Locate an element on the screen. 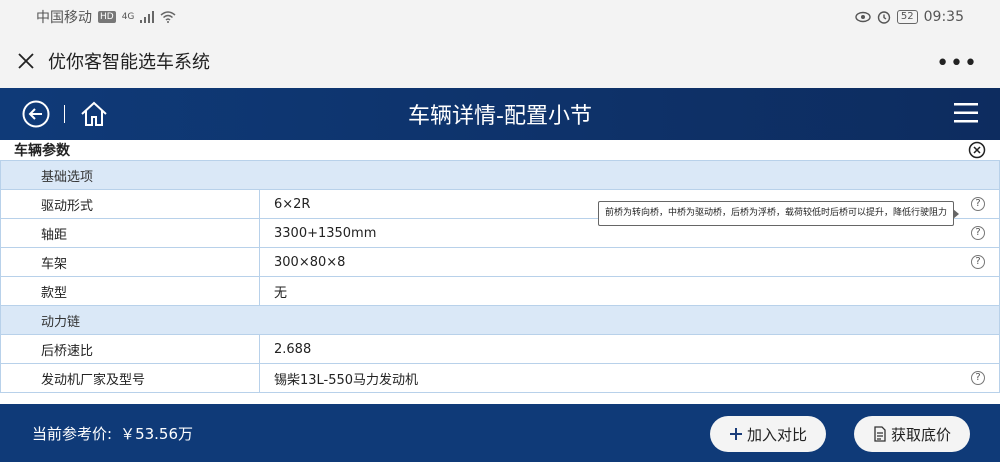 The image size is (1000, 462). param-value: 6×2R is located at coordinates (292, 204).